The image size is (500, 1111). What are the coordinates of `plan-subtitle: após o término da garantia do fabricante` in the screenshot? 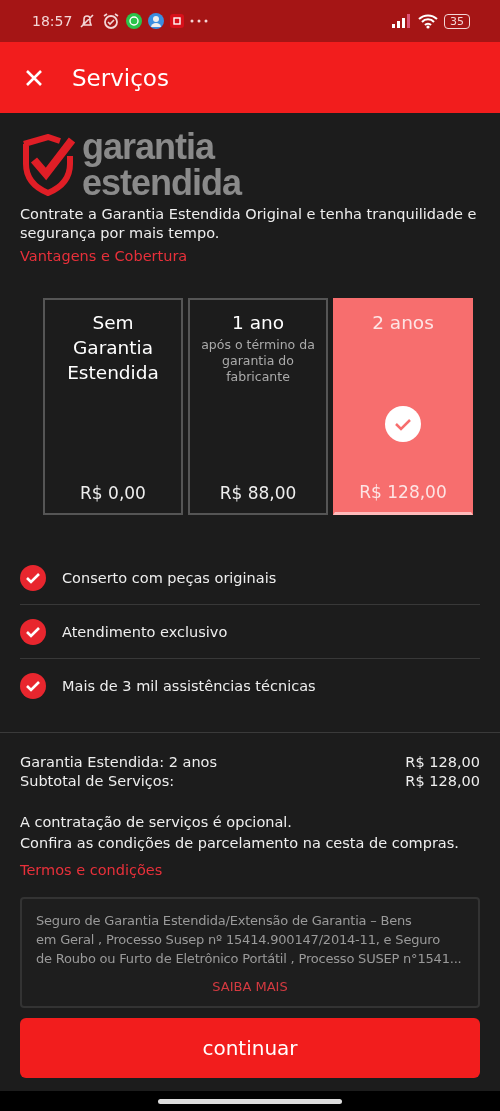 It's located at (258, 361).